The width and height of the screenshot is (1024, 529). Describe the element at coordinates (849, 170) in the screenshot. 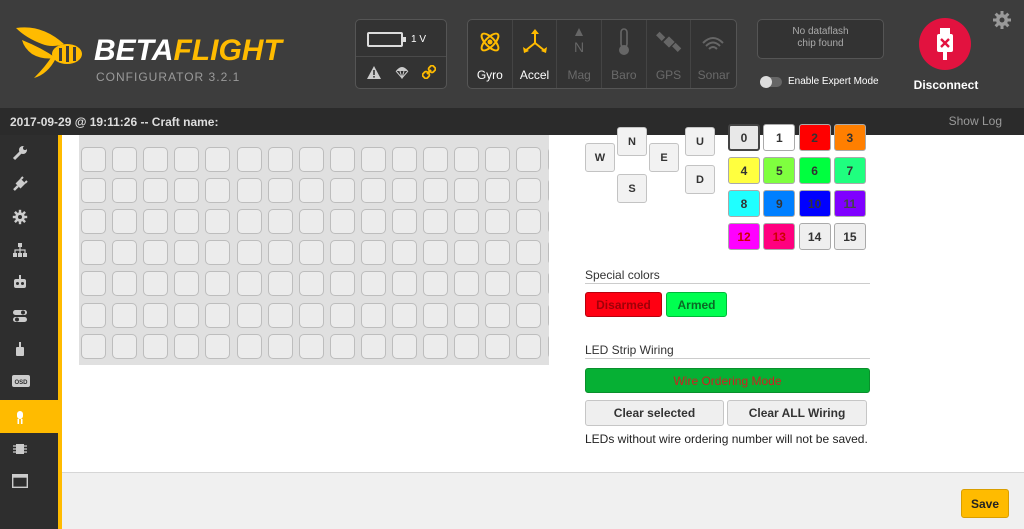

I see `color-button-7: 7` at that location.